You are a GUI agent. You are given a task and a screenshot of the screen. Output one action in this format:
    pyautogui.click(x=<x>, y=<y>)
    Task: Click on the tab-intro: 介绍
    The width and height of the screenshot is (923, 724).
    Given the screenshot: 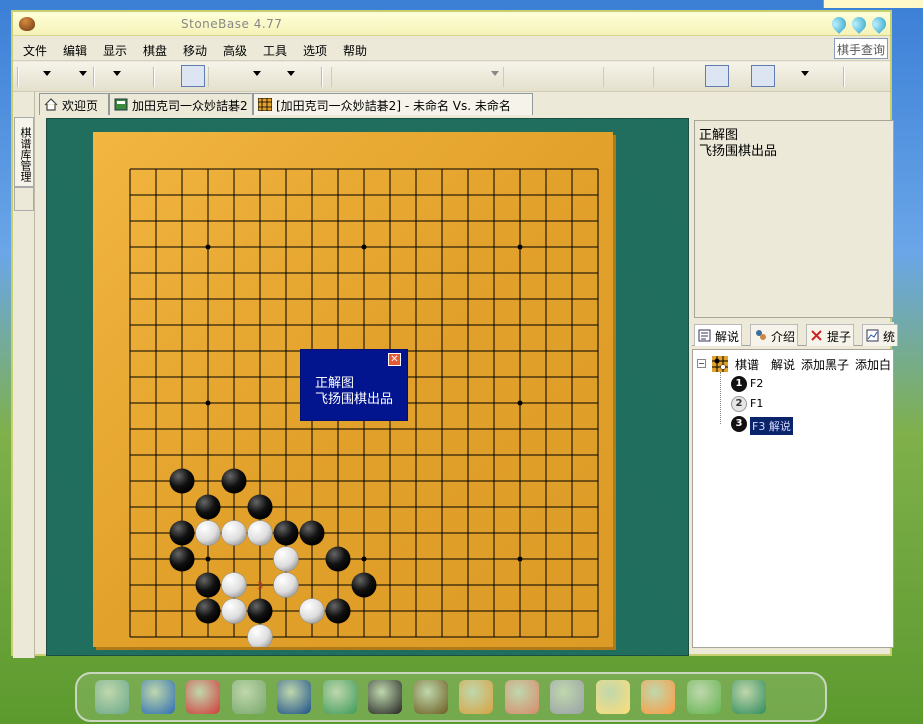 What is the action you would take?
    pyautogui.click(x=774, y=335)
    